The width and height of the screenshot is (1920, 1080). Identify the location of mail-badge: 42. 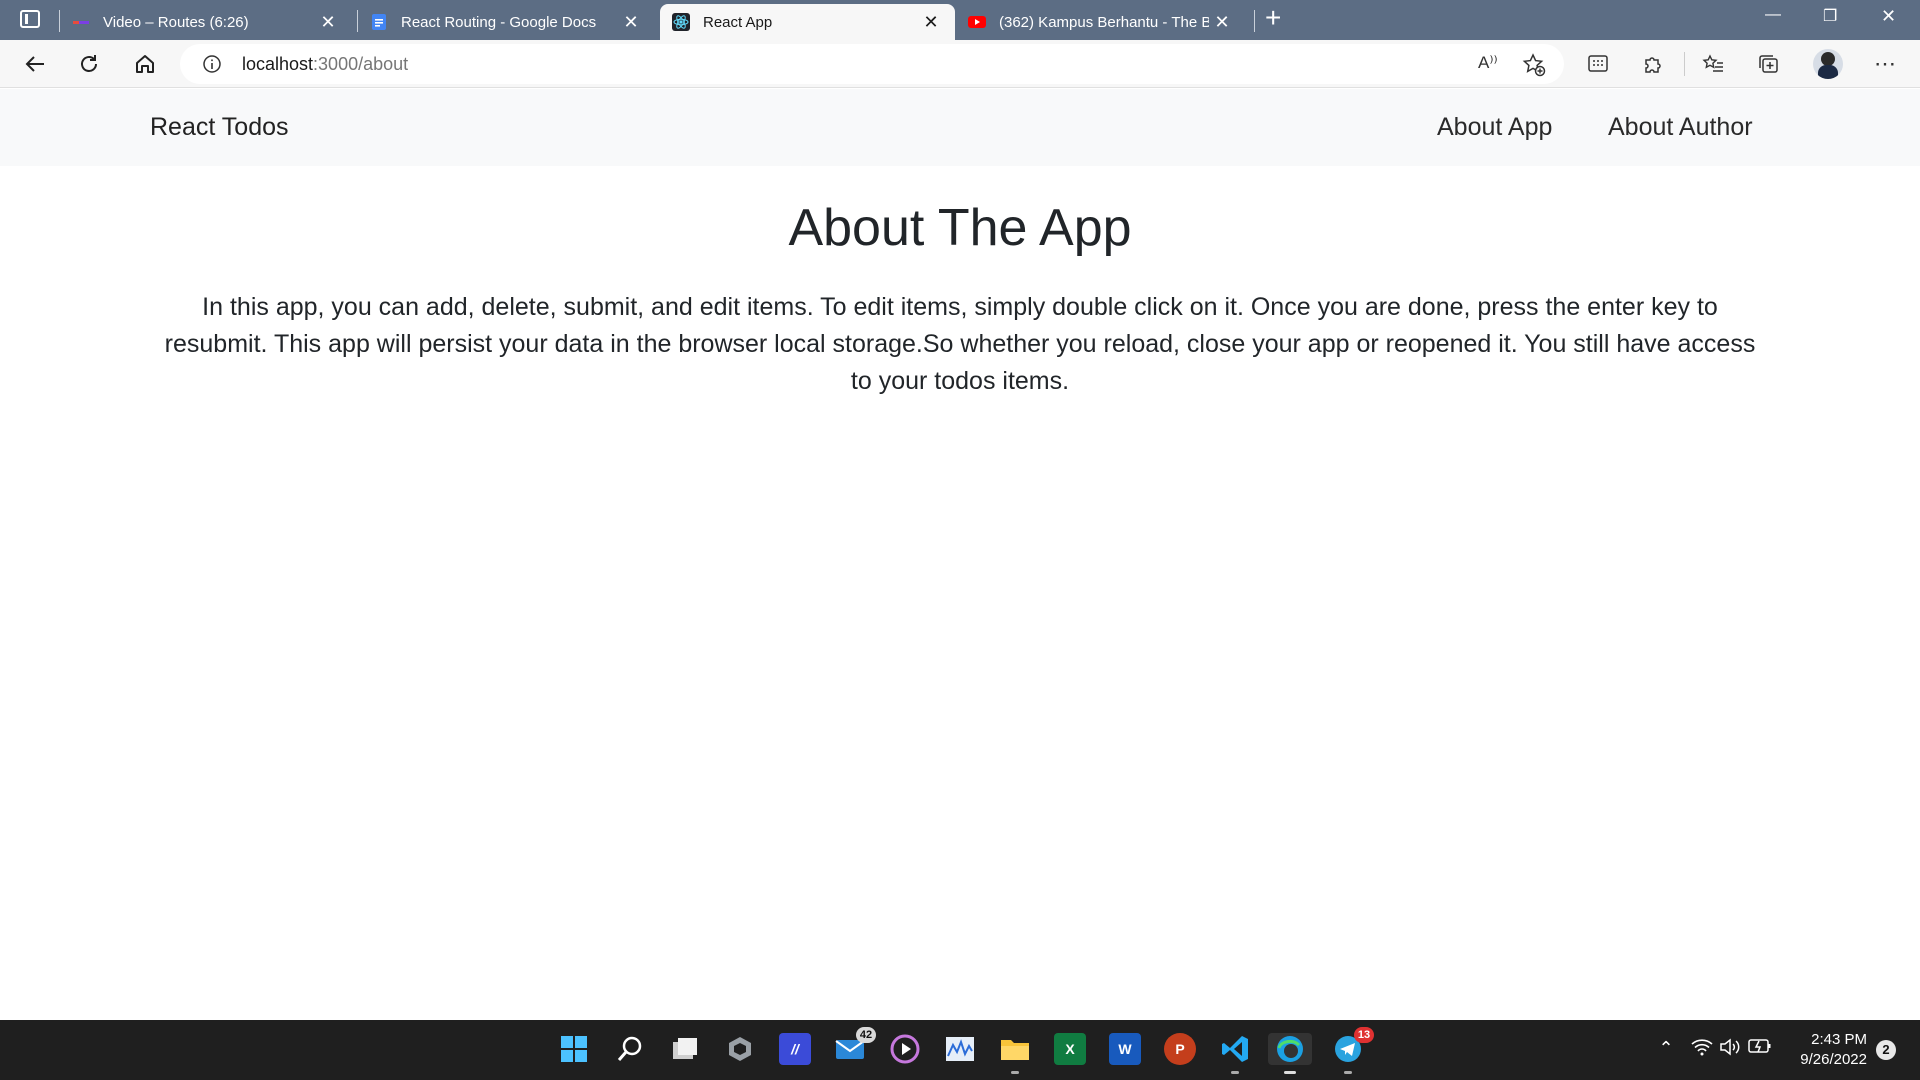
(866, 1035).